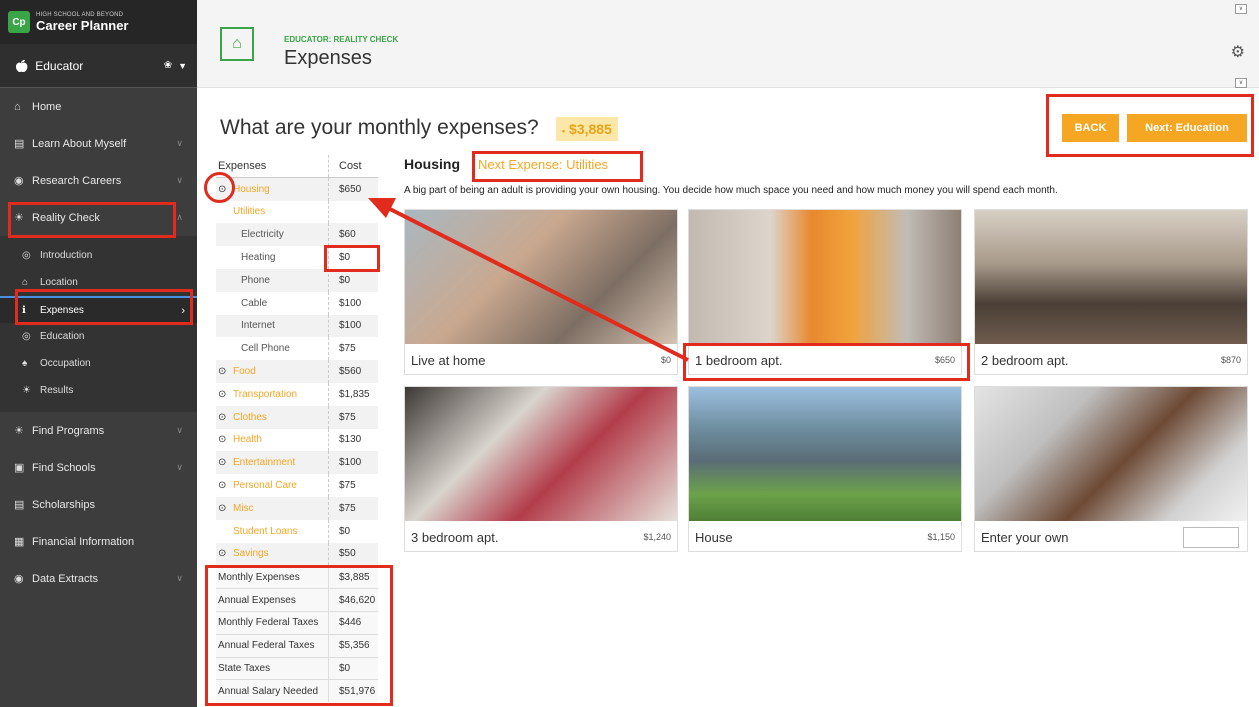 The width and height of the screenshot is (1259, 707). What do you see at coordinates (825, 292) in the screenshot?
I see `option-1-bedroom: 1 bedroom apt. $650` at bounding box center [825, 292].